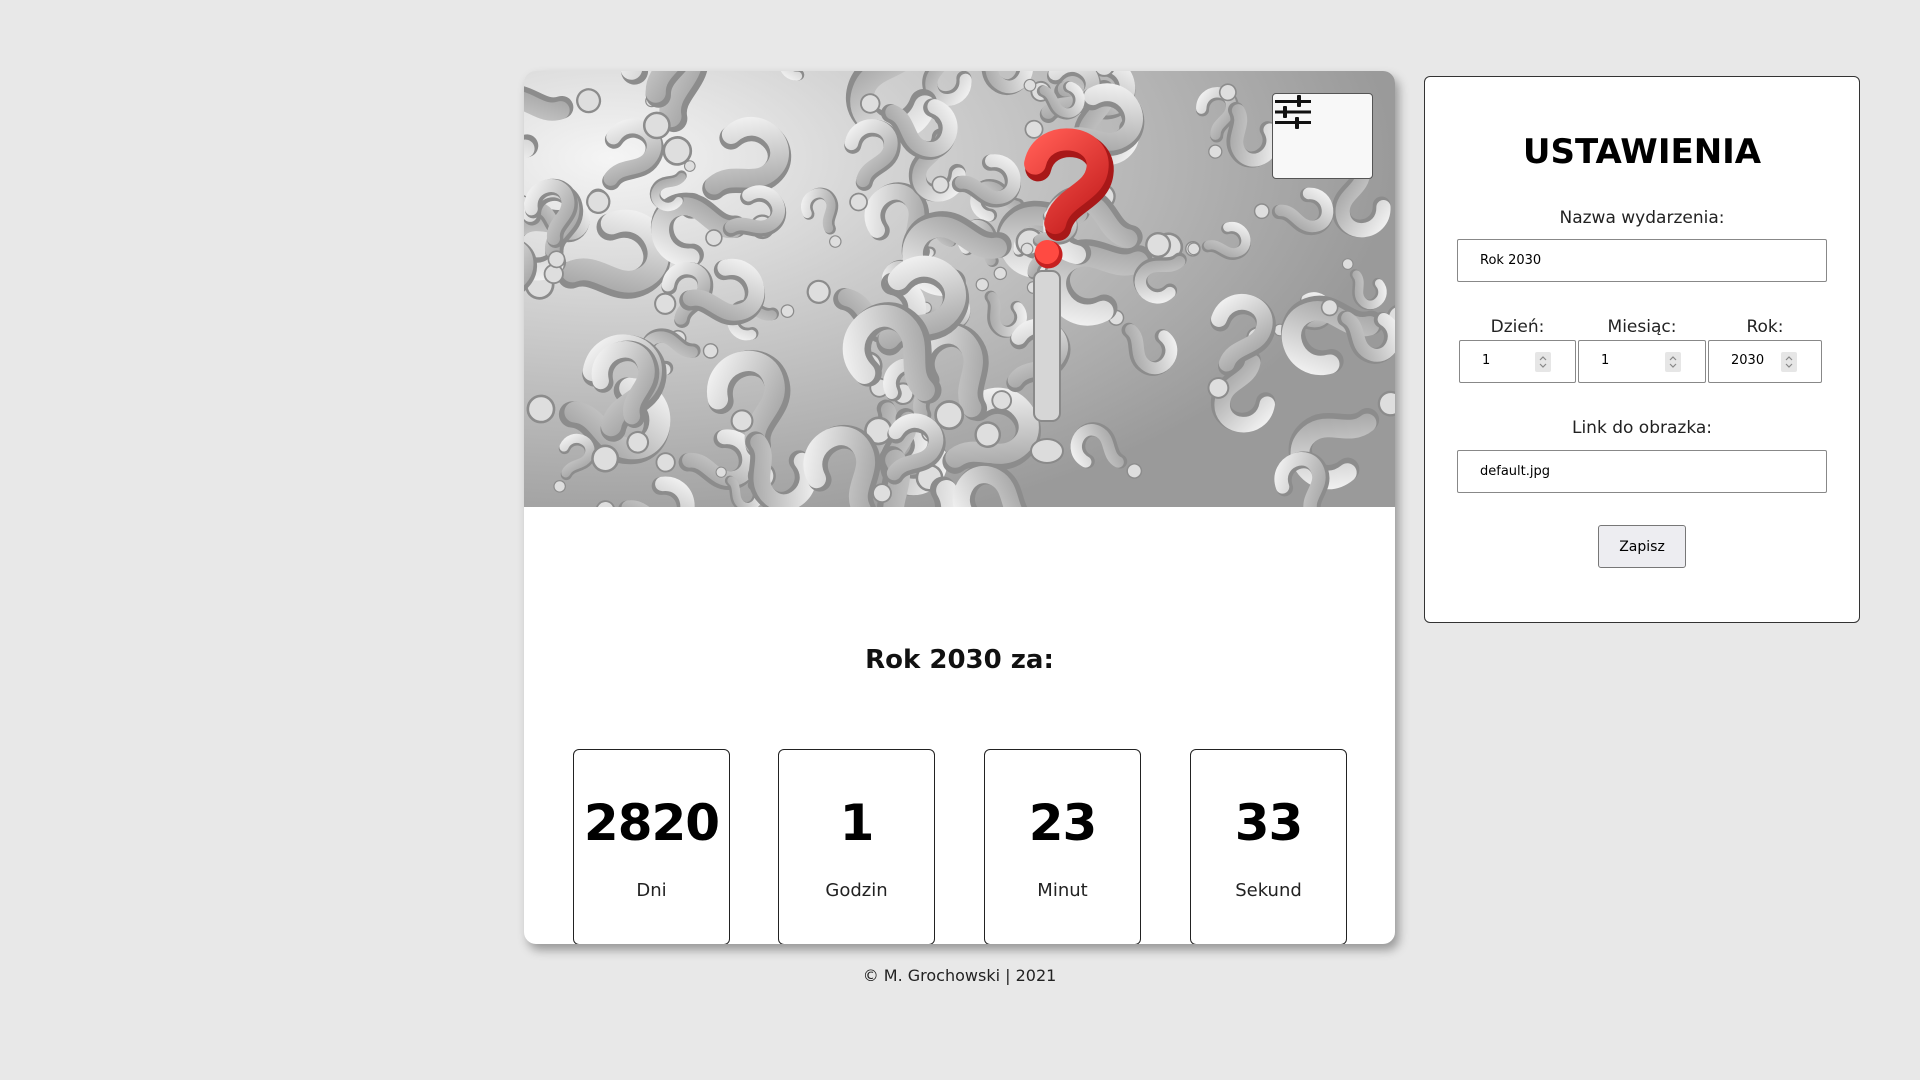  I want to click on counter-value: 33, so click(1269, 823).